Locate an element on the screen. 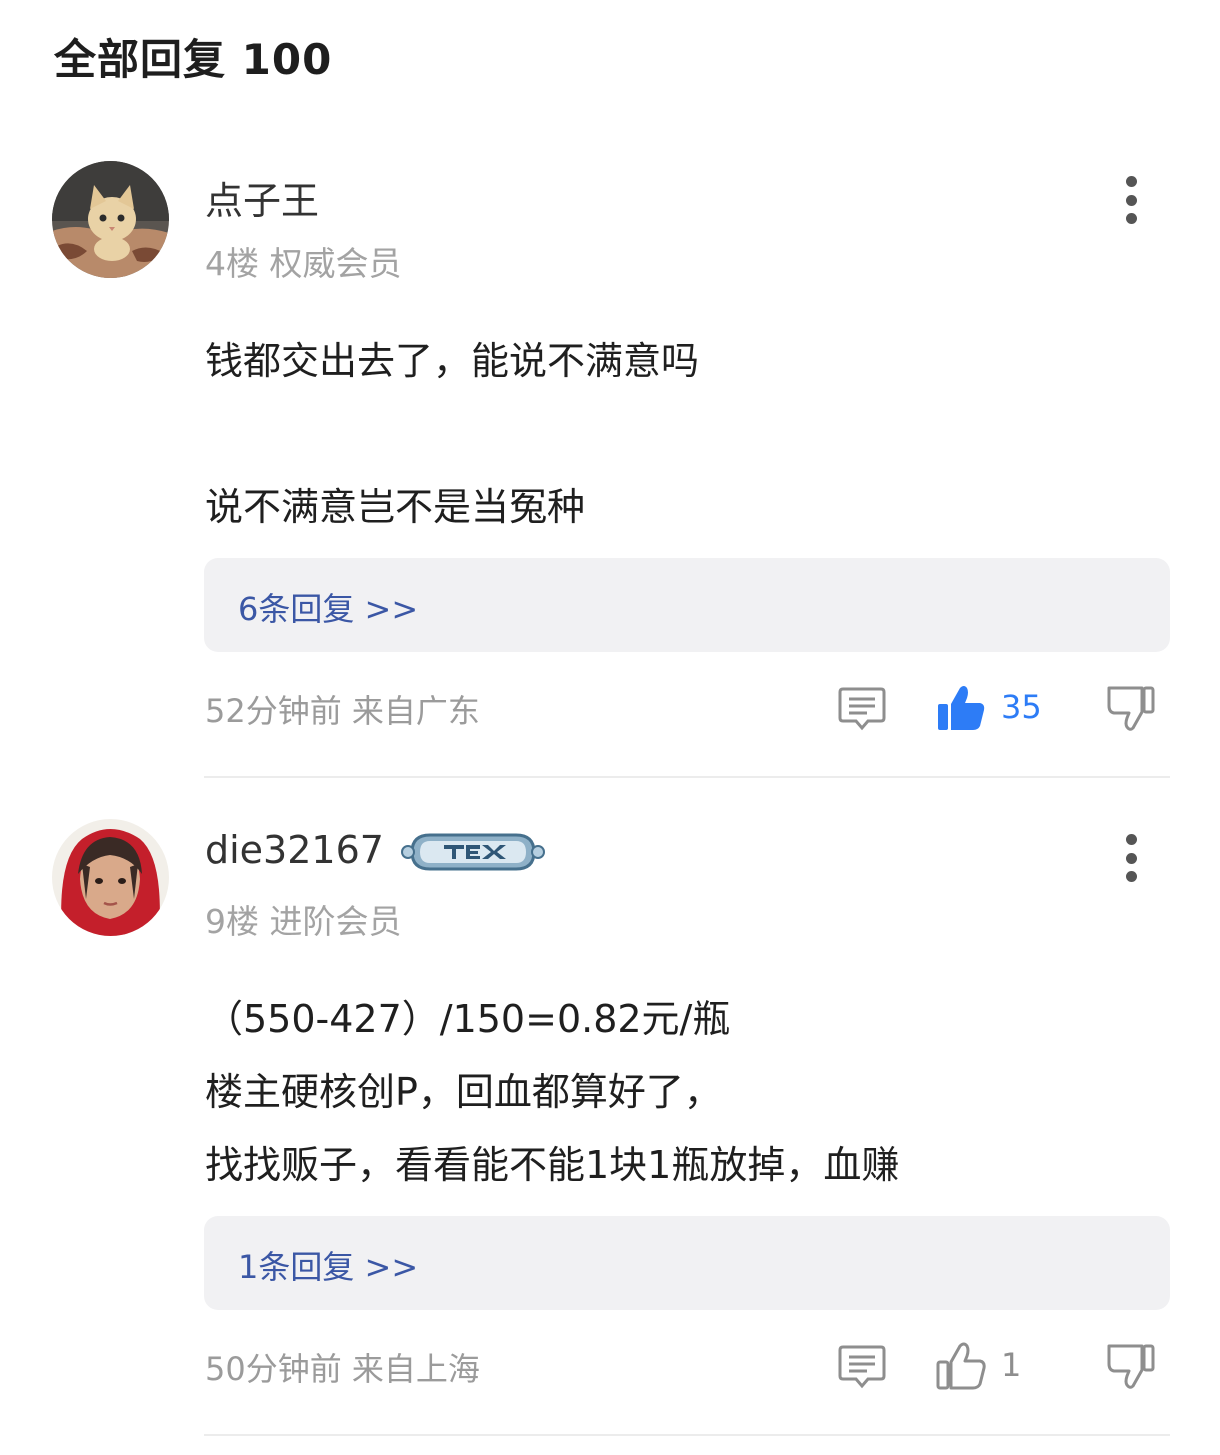 The height and width of the screenshot is (1455, 1220). comment-username: 点子王 is located at coordinates (262, 197).